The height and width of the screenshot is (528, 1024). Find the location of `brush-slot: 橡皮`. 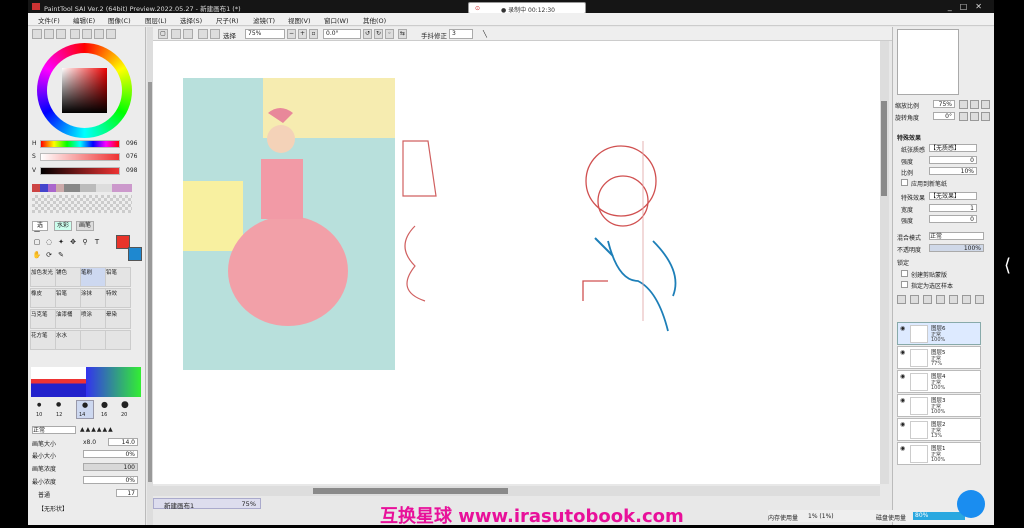

brush-slot: 橡皮 is located at coordinates (43, 298).